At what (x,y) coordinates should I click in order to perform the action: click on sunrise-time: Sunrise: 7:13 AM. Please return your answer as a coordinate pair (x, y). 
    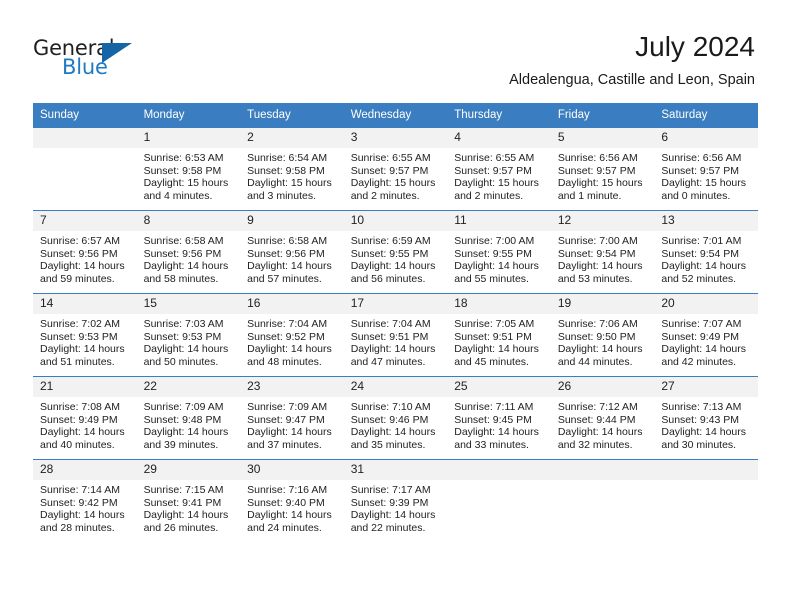
    Looking at the image, I should click on (701, 407).